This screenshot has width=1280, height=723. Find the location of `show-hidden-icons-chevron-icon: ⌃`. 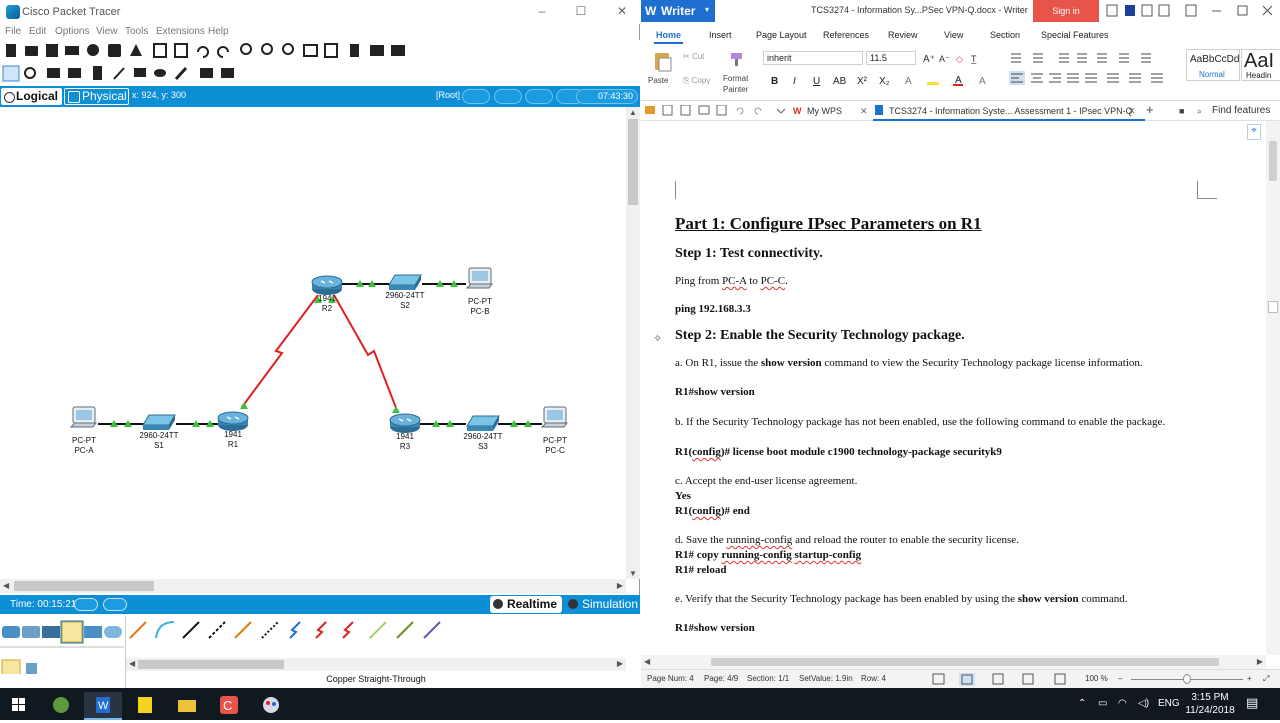

show-hidden-icons-chevron-icon: ⌃ is located at coordinates (1082, 703).